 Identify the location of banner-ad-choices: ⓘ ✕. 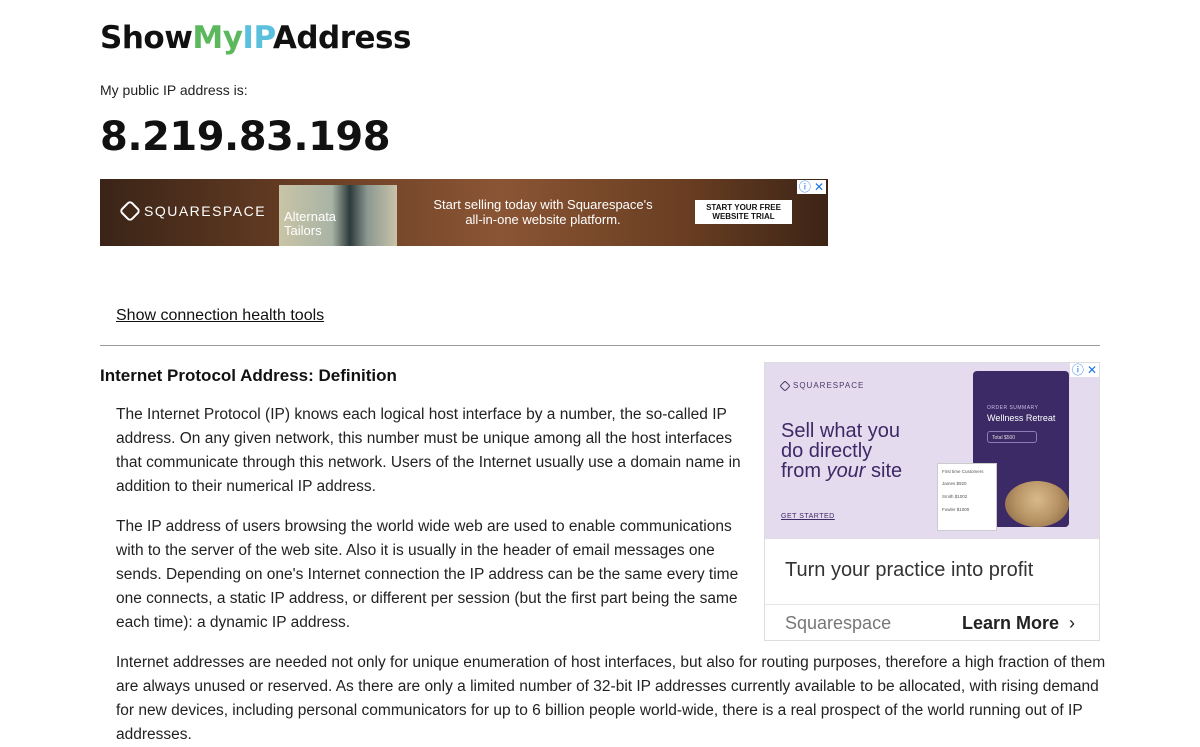
(811, 187).